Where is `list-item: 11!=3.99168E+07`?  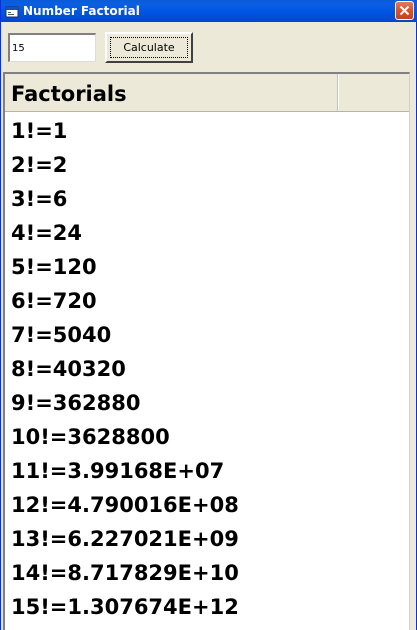 list-item: 11!=3.99168E+07 is located at coordinates (207, 471).